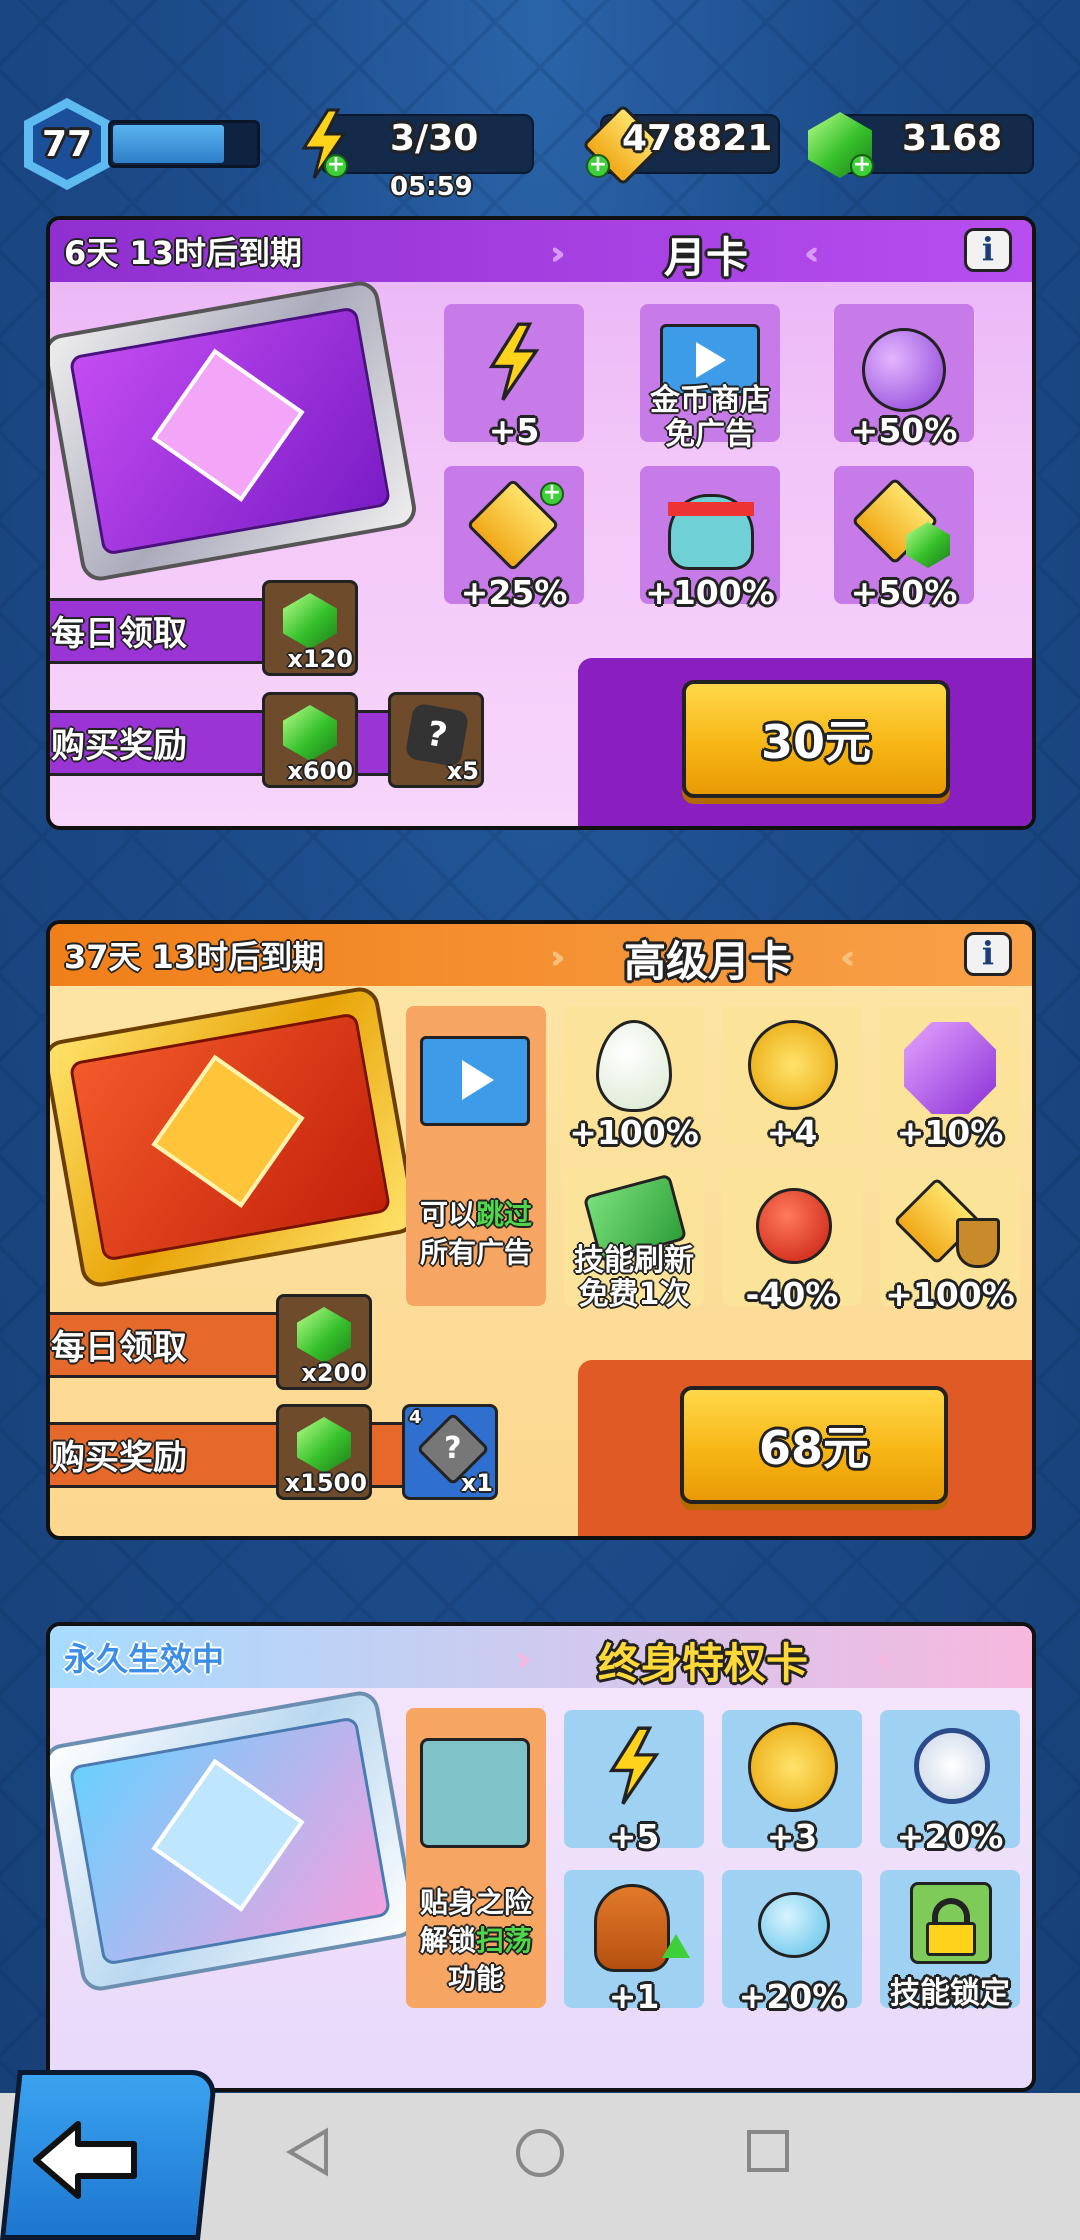 The image size is (1080, 2240). I want to click on perk-label: +4, so click(792, 1132).